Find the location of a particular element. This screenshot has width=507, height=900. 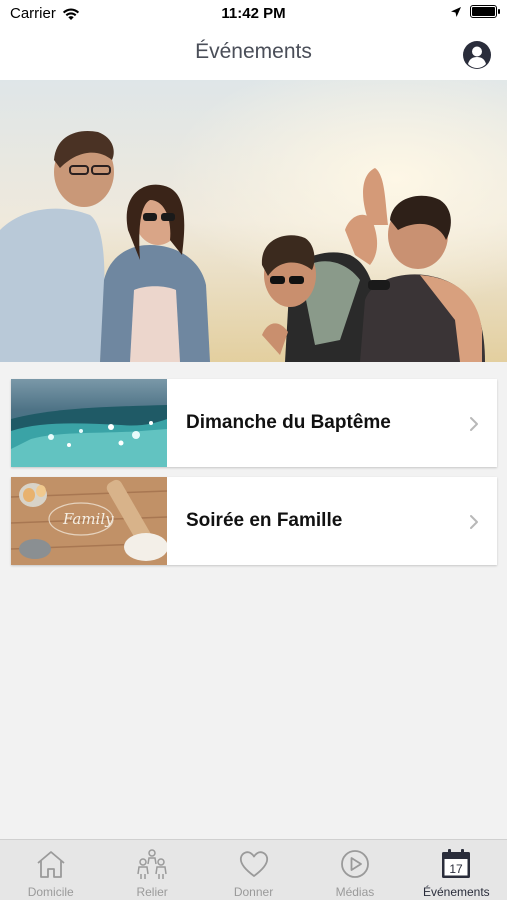

heart-icon is located at coordinates (253, 864).